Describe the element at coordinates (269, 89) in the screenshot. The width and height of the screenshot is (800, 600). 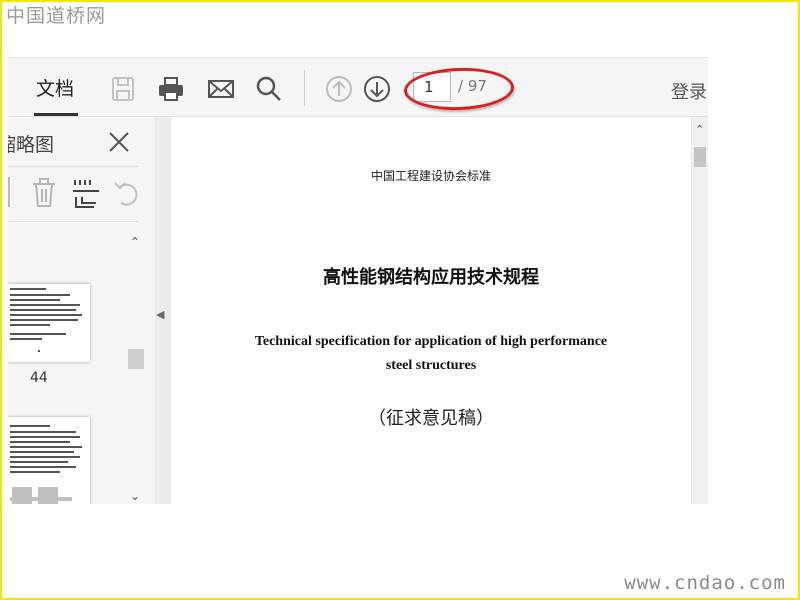
I see `search-icon` at that location.